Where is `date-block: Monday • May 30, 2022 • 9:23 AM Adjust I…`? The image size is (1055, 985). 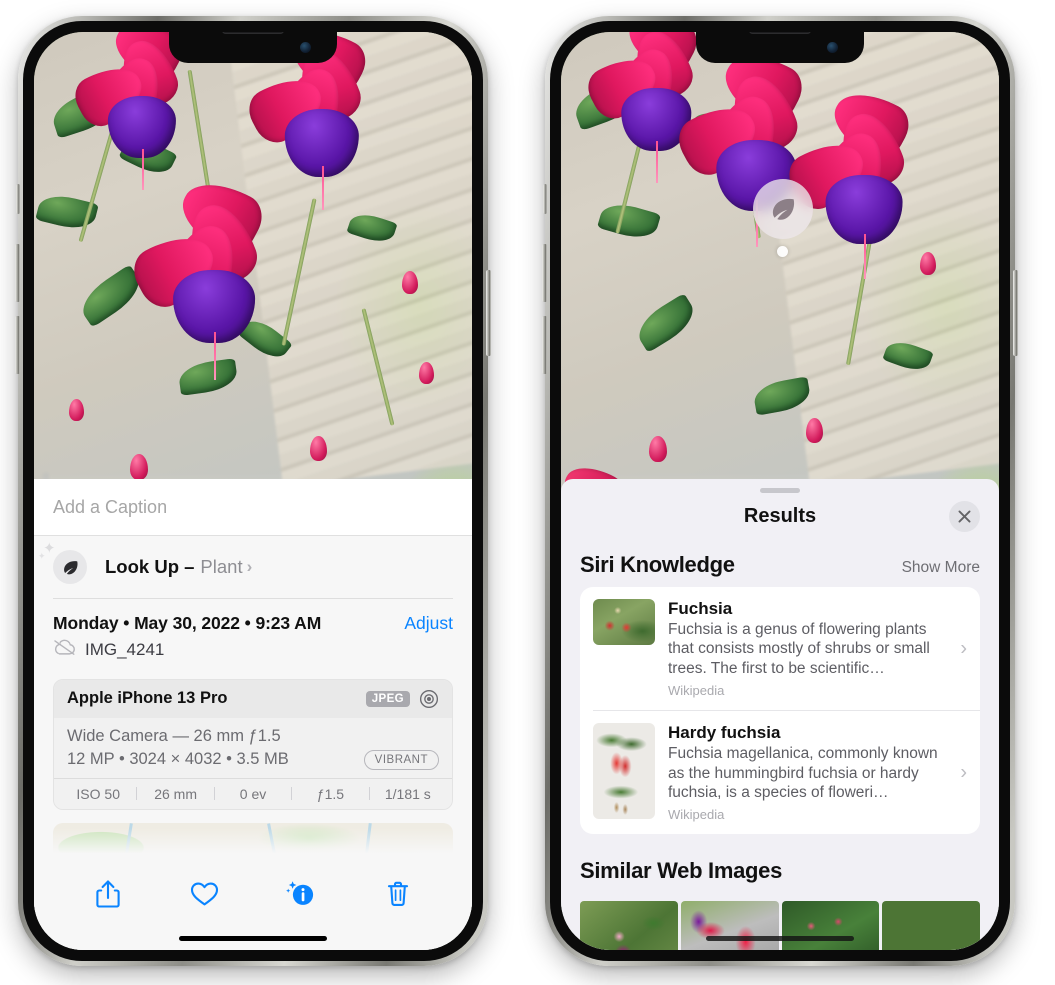 date-block: Monday • May 30, 2022 • 9:23 AM Adjust I… is located at coordinates (253, 632).